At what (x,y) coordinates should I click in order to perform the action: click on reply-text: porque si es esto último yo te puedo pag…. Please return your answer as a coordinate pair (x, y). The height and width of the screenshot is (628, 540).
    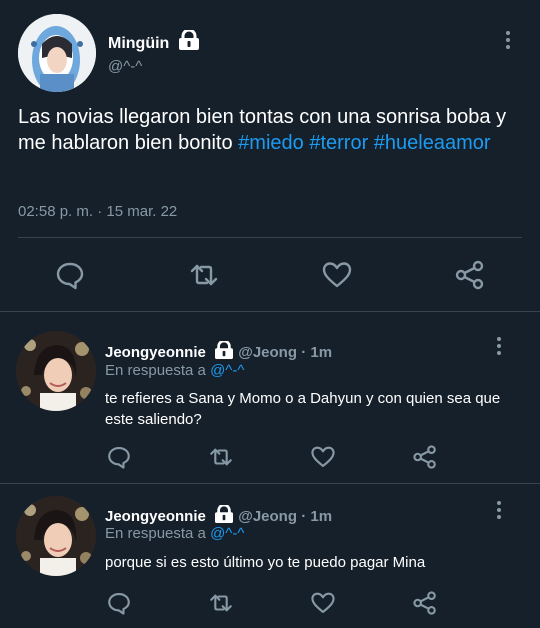
    Looking at the image, I should click on (265, 562).